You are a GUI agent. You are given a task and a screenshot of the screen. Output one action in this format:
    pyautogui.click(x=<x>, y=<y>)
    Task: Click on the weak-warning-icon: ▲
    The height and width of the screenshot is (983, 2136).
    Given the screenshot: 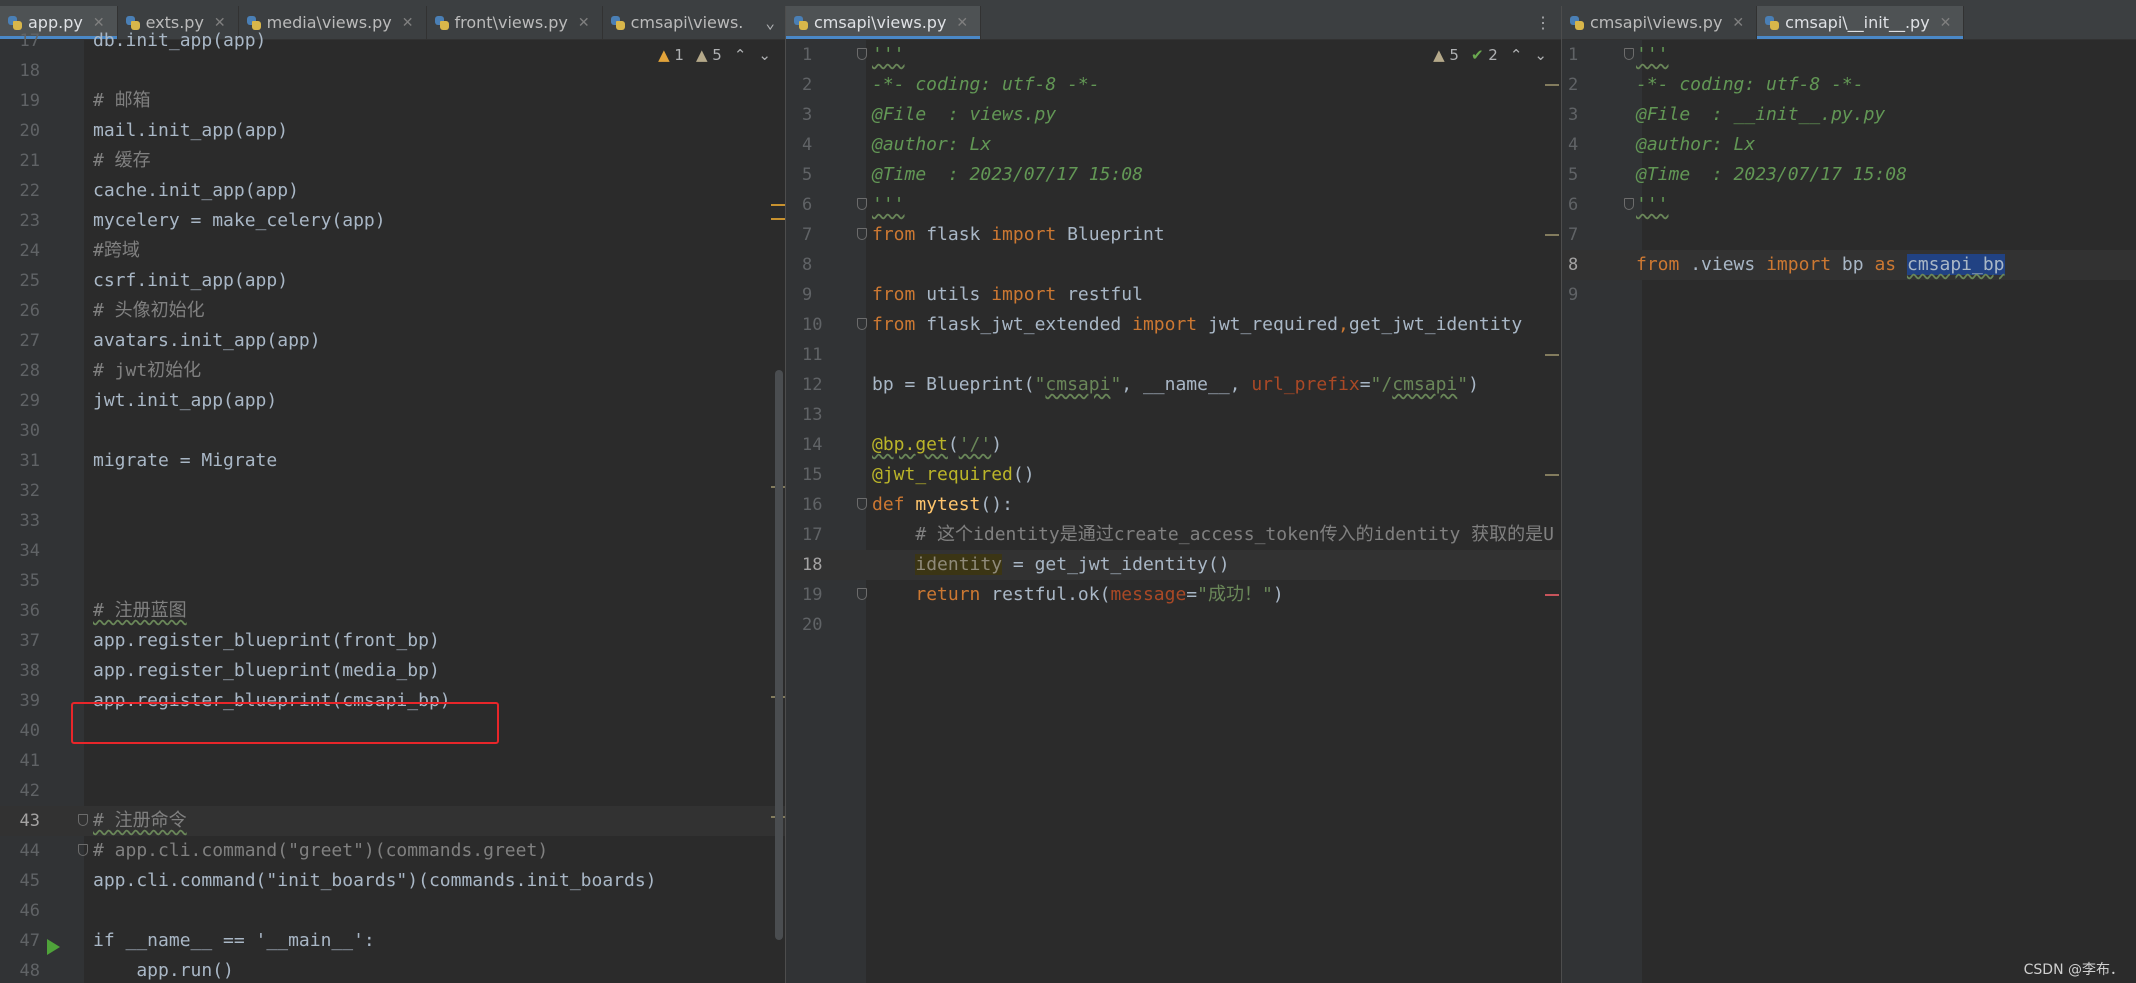 What is the action you would take?
    pyautogui.click(x=701, y=55)
    